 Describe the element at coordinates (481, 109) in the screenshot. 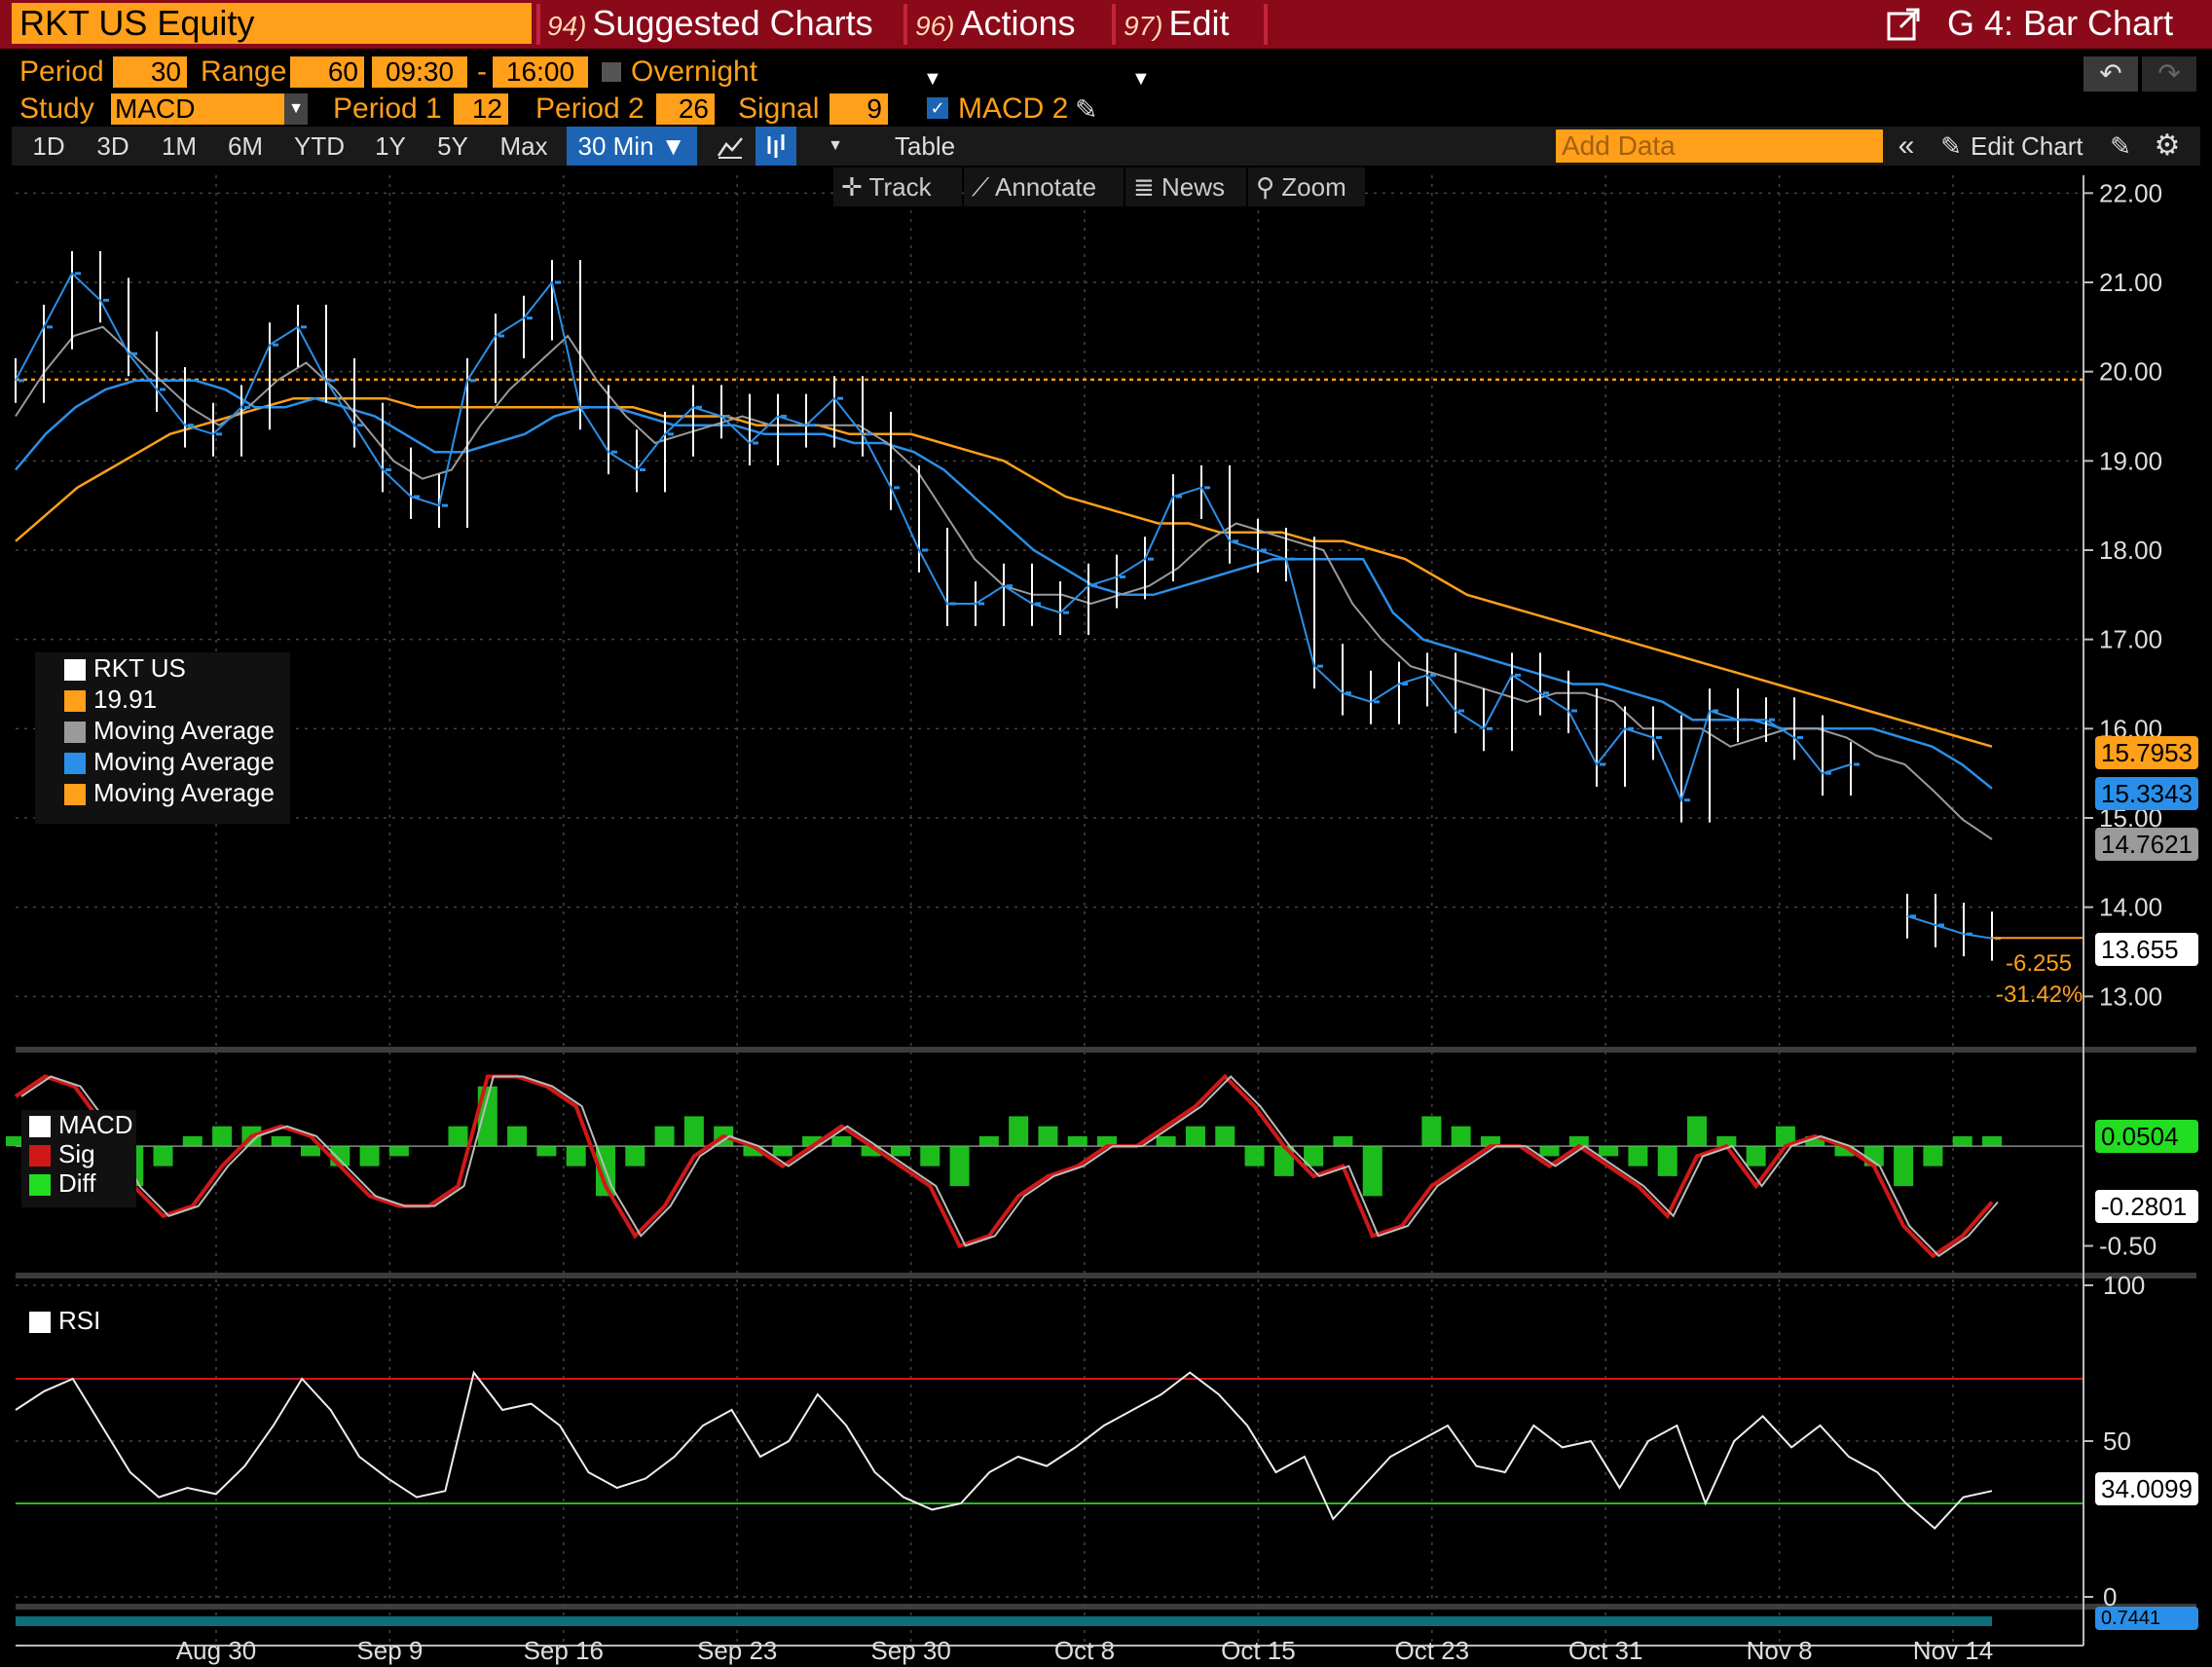

I see `period1-field: 12` at that location.